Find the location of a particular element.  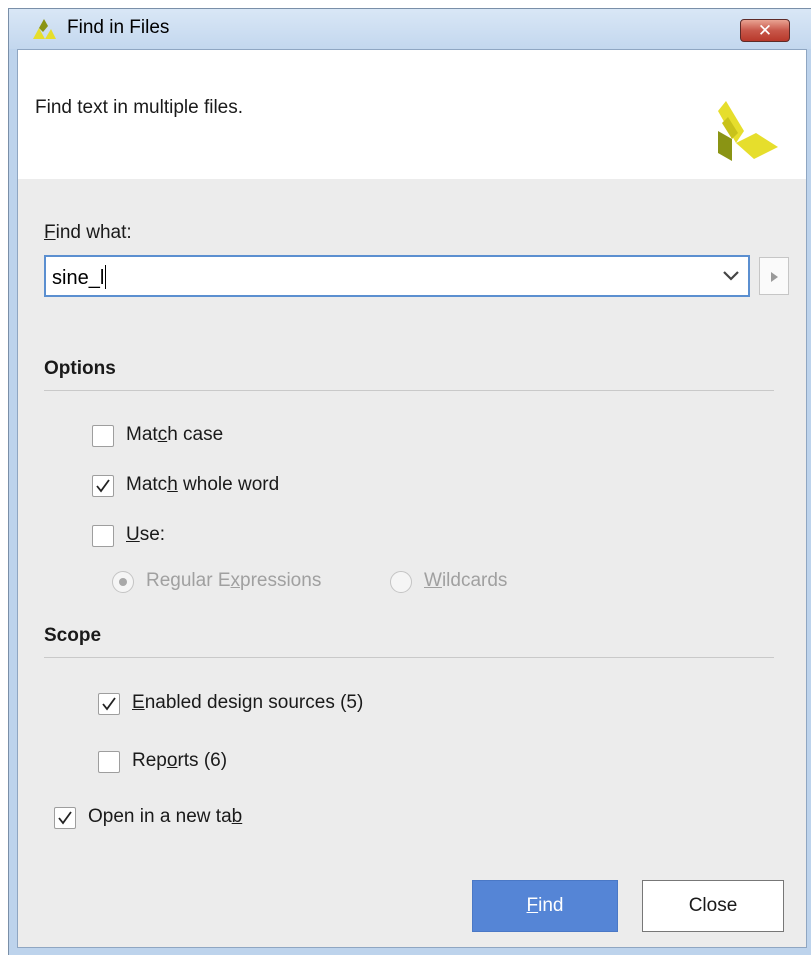

use-checkbox is located at coordinates (103, 536).